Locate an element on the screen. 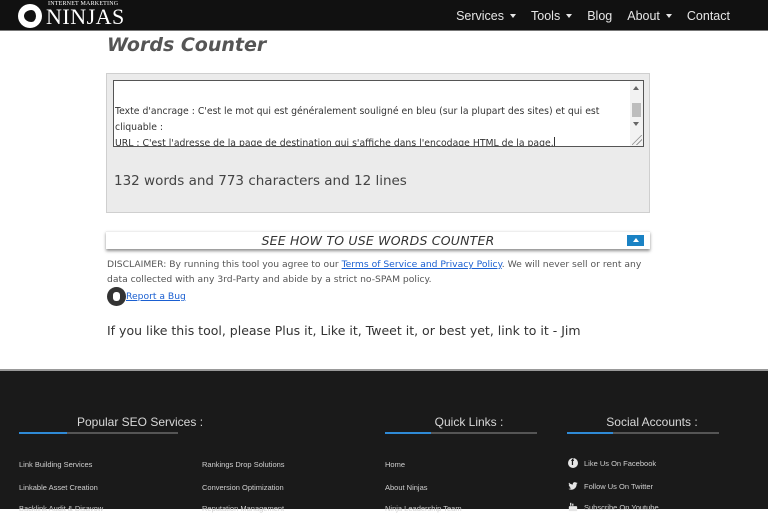  footer-social-facebook: Like Us On Facebook is located at coordinates (612, 462).